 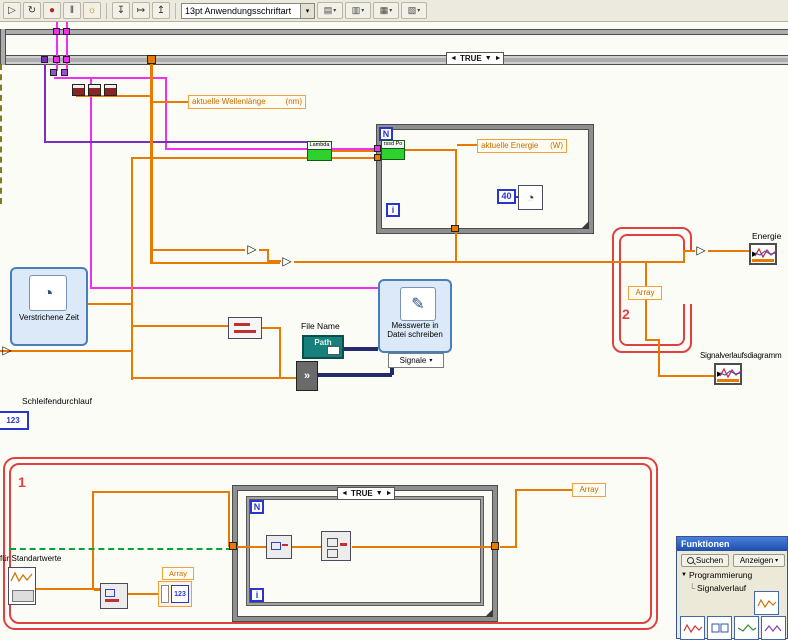 What do you see at coordinates (530, 197) in the screenshot?
I see `wait-metronome-node: ◔` at bounding box center [530, 197].